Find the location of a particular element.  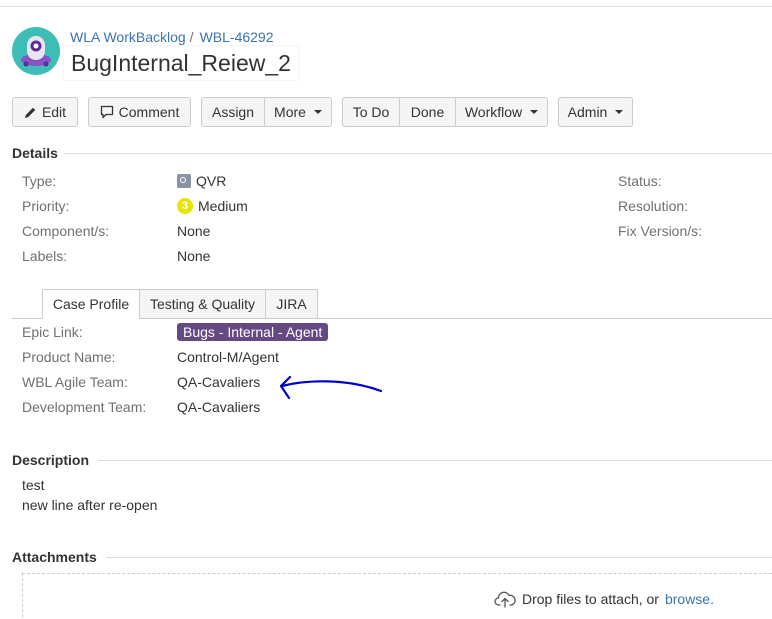

edit-button: Edit is located at coordinates (45, 112).